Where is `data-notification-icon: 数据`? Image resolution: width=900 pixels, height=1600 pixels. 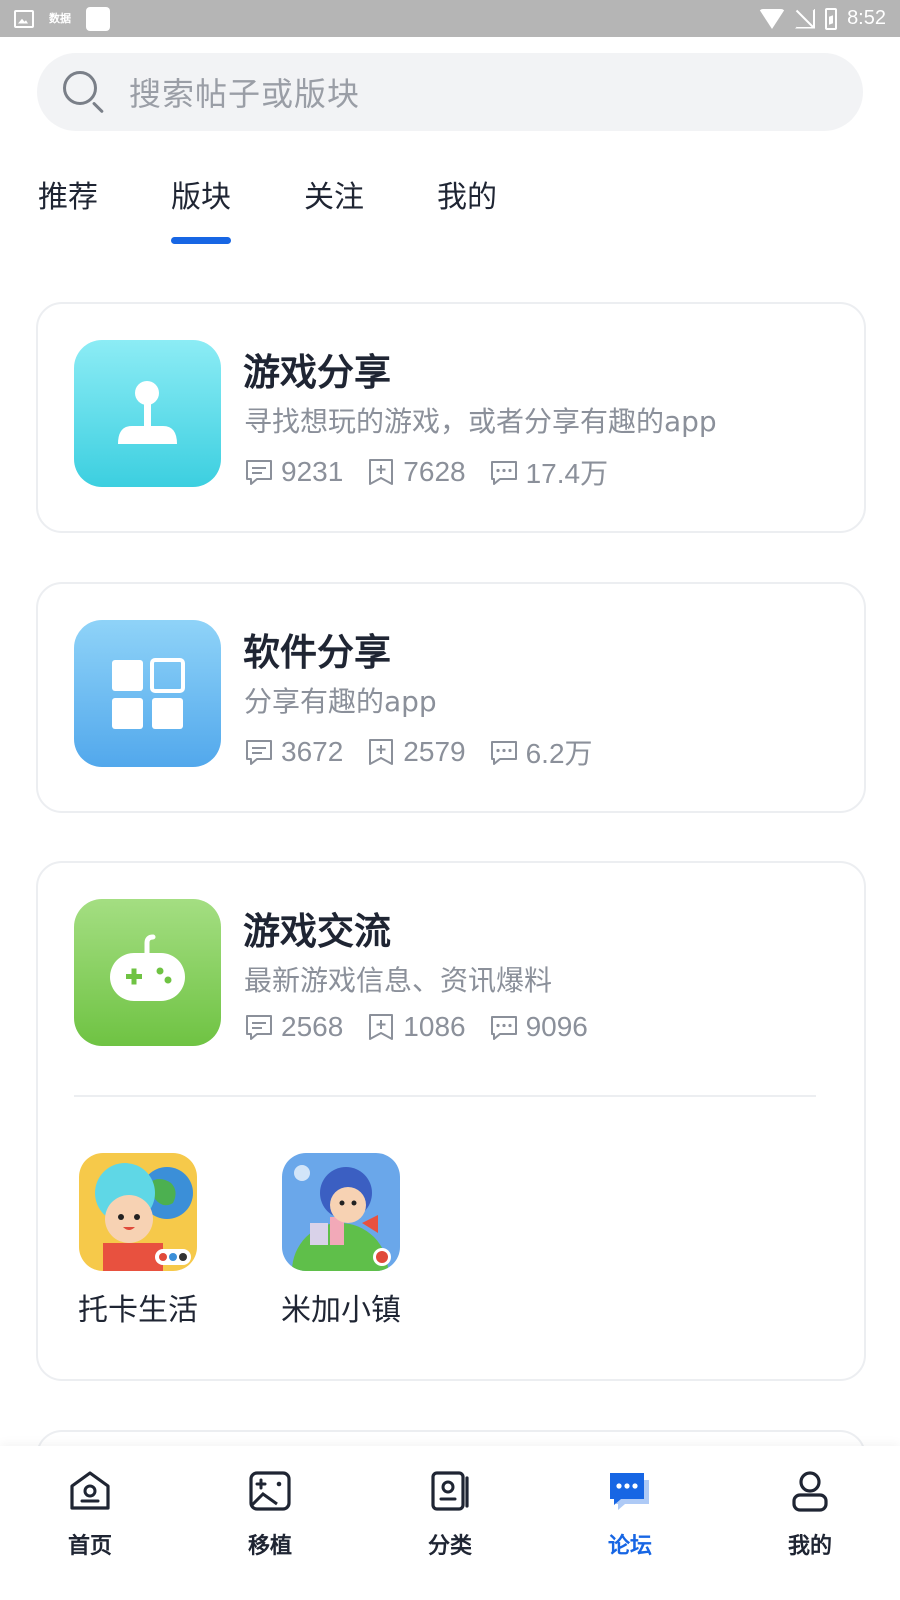 data-notification-icon: 数据 is located at coordinates (60, 18).